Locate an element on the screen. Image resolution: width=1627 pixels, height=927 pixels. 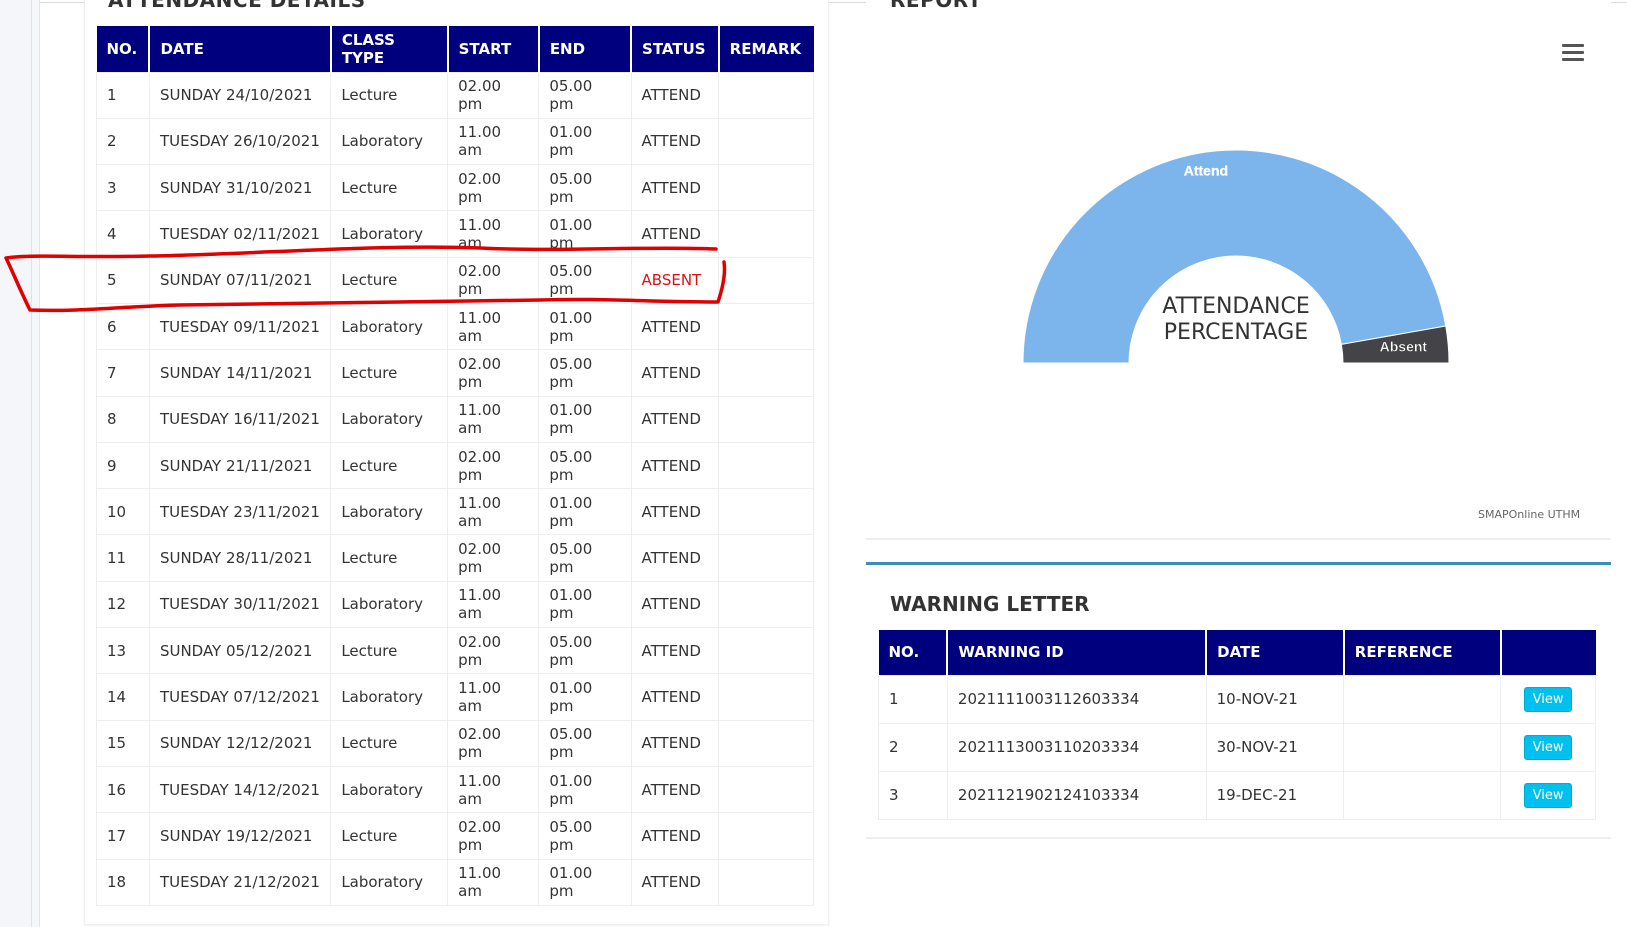
cell-date: SUNDAY 05/12/2021 is located at coordinates (240, 651).